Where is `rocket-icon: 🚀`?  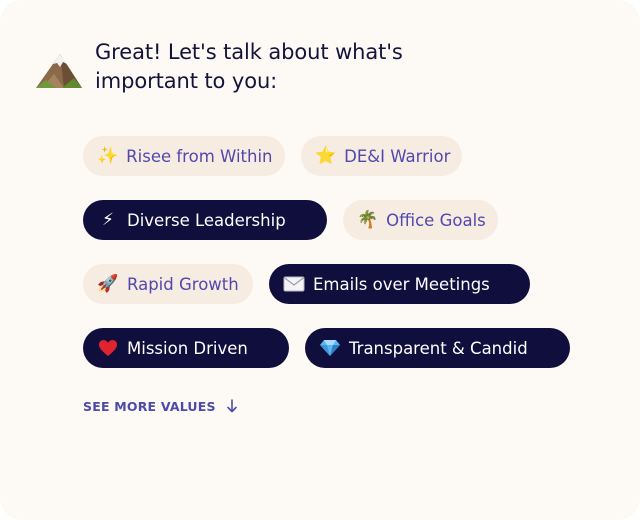 rocket-icon: 🚀 is located at coordinates (108, 283).